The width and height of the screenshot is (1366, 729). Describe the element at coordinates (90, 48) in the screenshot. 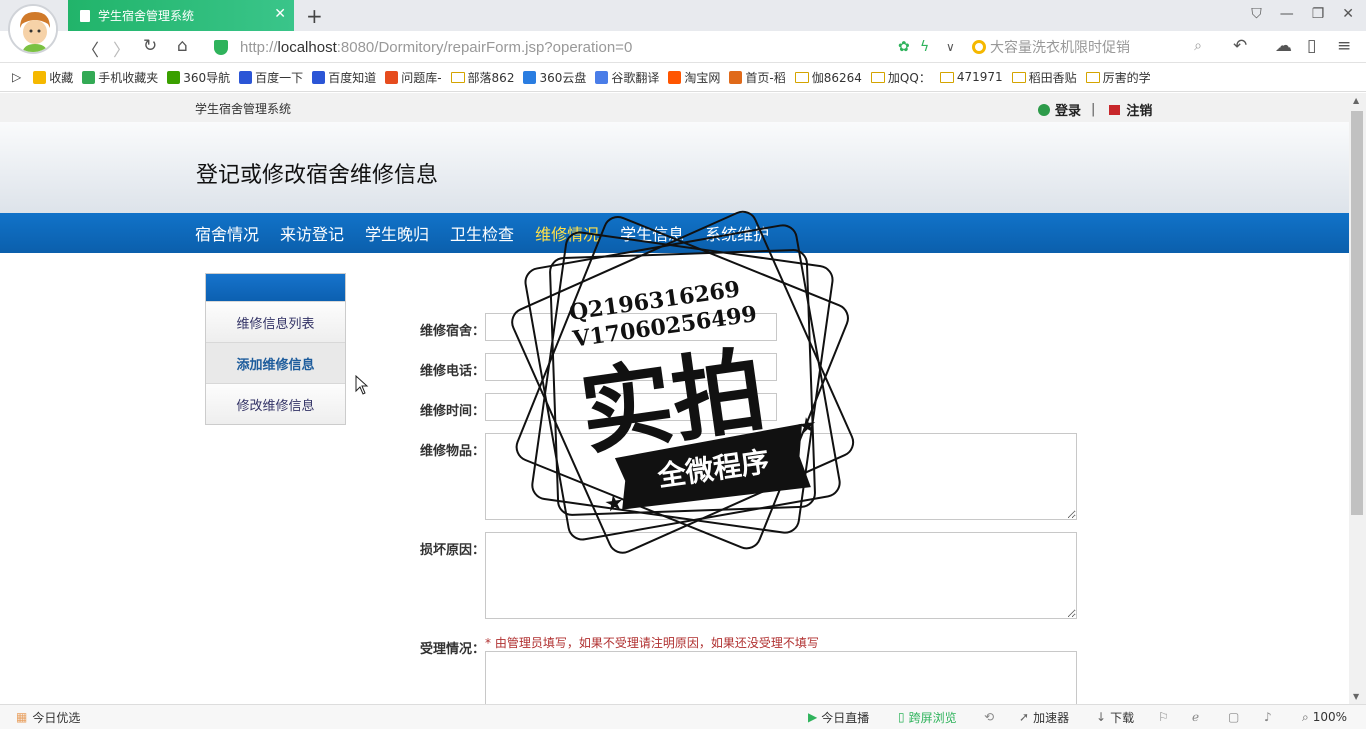

I see `back-button: 〈` at that location.